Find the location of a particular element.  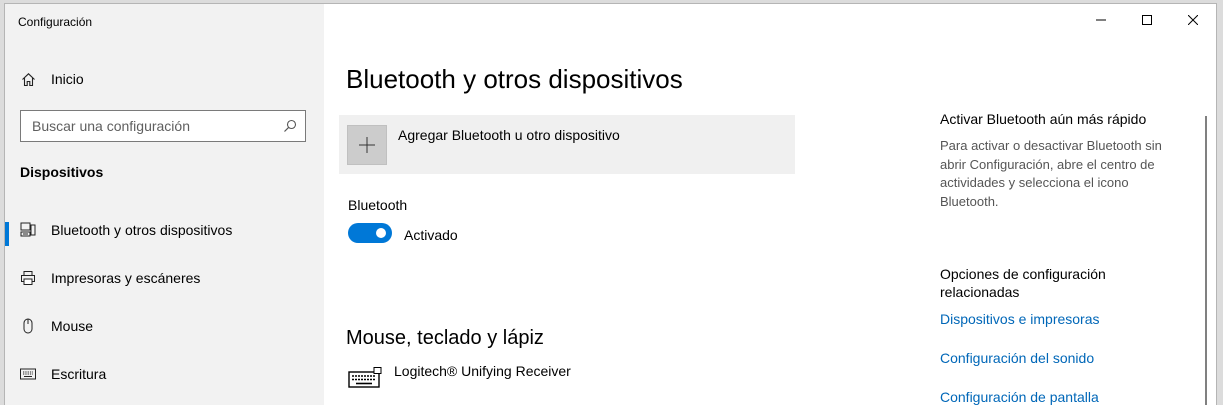

sidebar-item-label: Escritura is located at coordinates (79, 374).